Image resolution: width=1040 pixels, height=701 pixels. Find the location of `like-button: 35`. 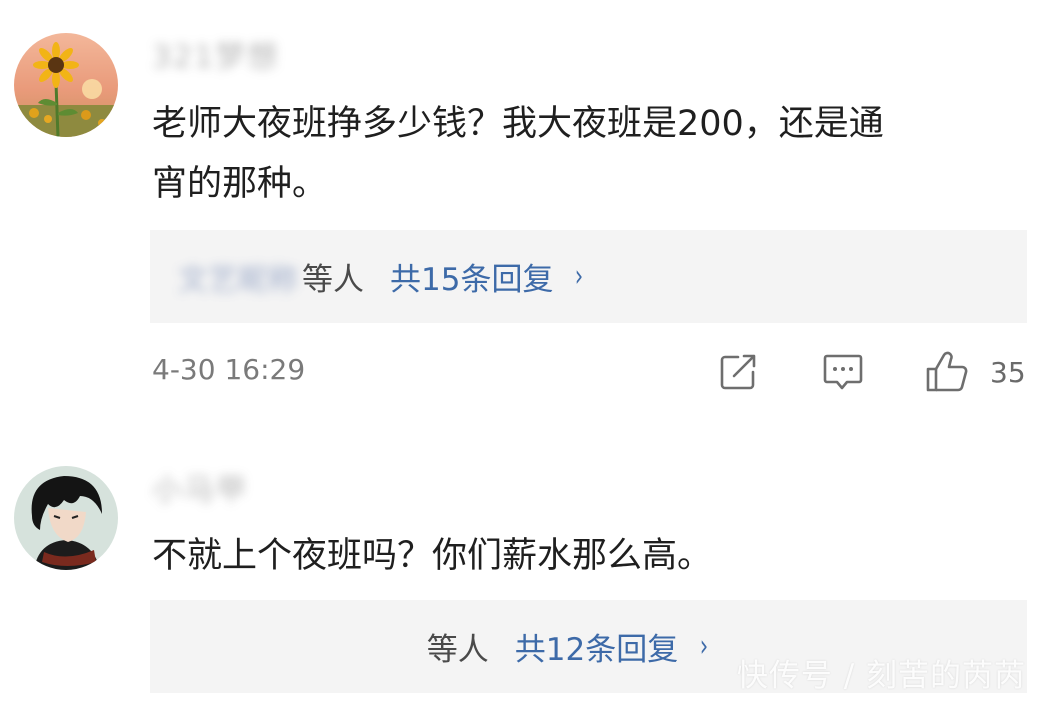

like-button: 35 is located at coordinates (975, 372).